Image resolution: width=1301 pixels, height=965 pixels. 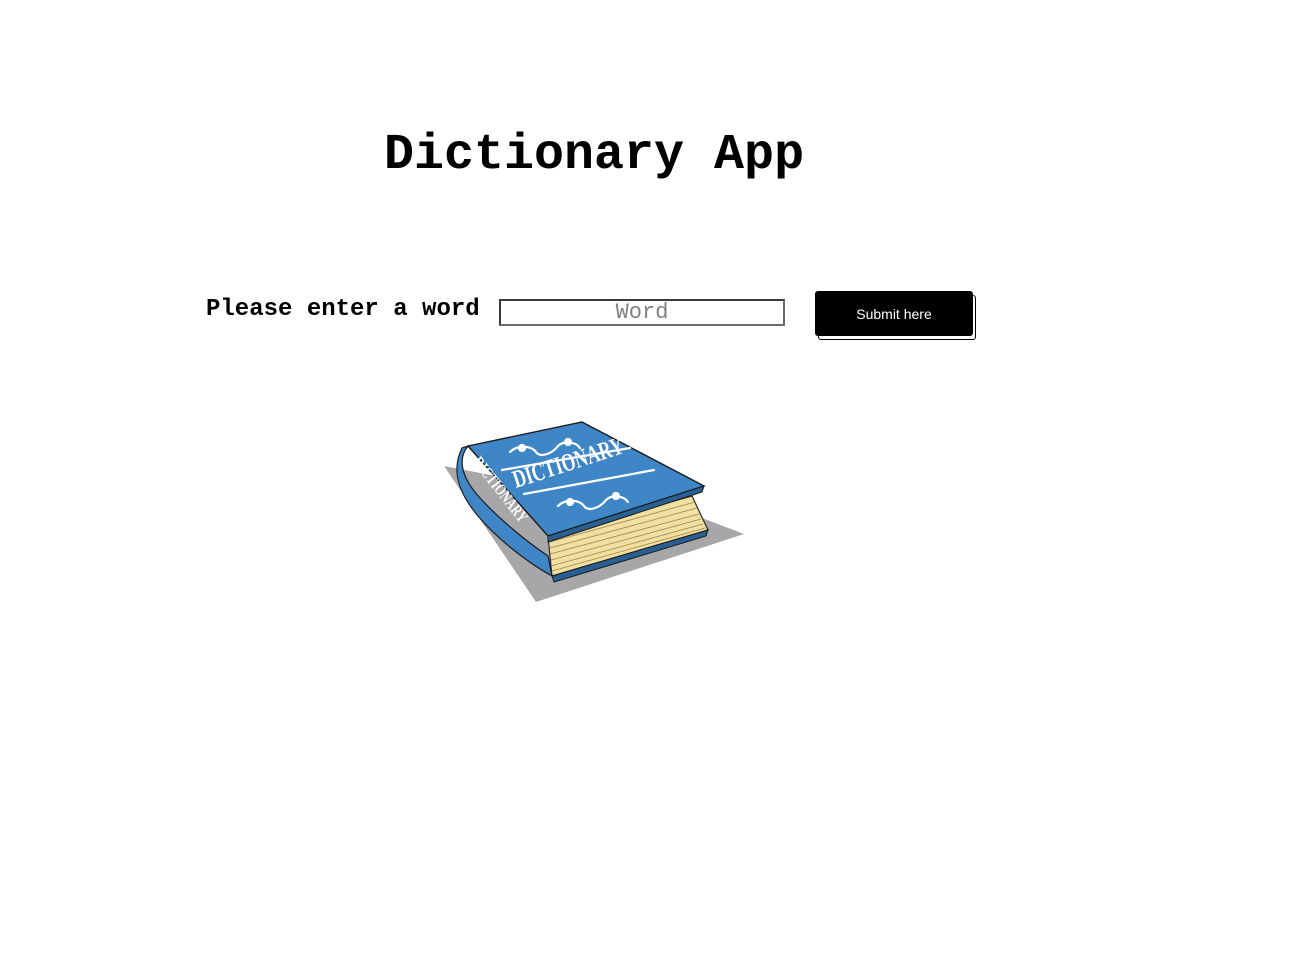 I want to click on dictionary-book-icon: DICTIONARY DICTIONARY, so click(x=594, y=511).